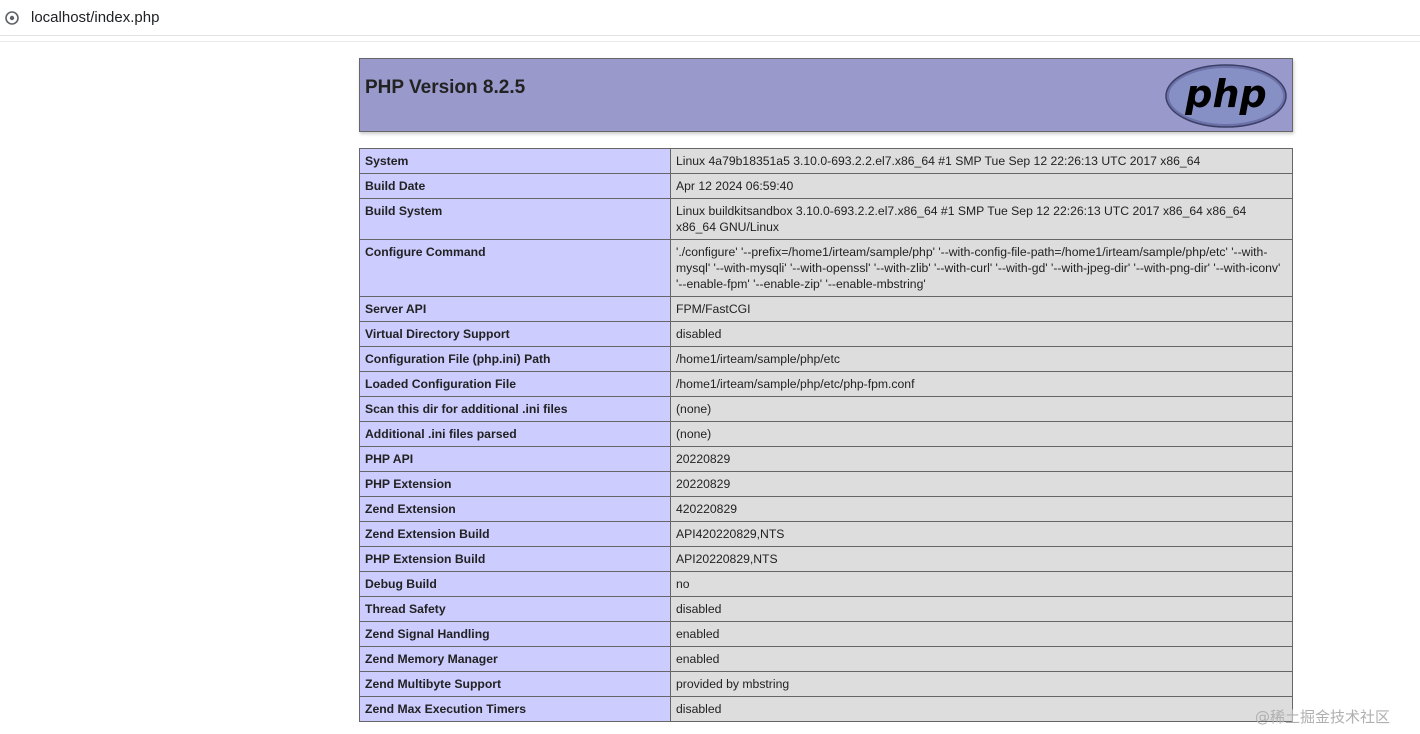  Describe the element at coordinates (826, 95) in the screenshot. I see `phpinfo-header: PHP Version 8.2.5 php` at that location.